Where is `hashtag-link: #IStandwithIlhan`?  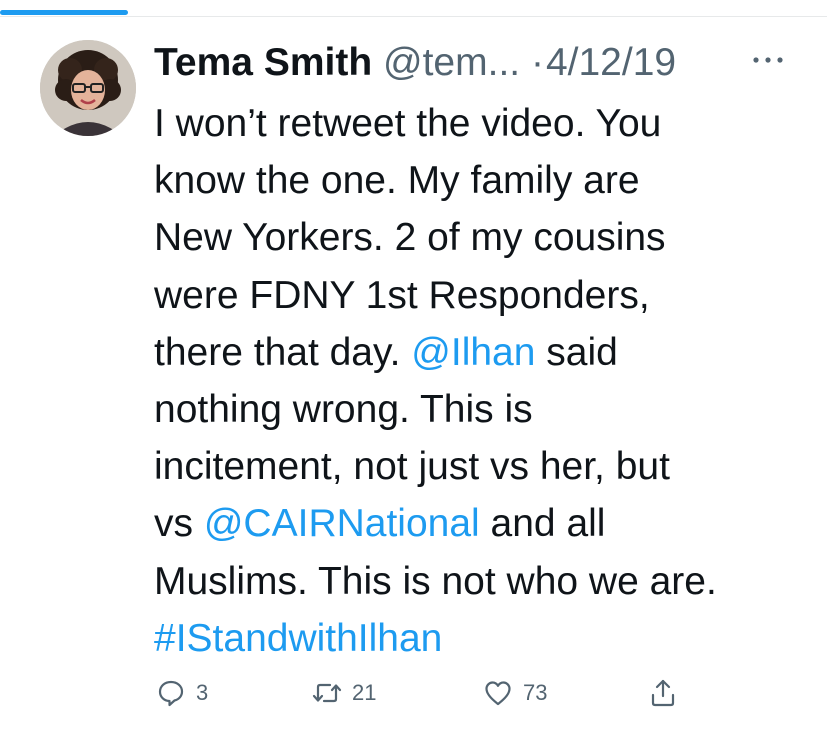
hashtag-link: #IStandwithIlhan is located at coordinates (298, 638).